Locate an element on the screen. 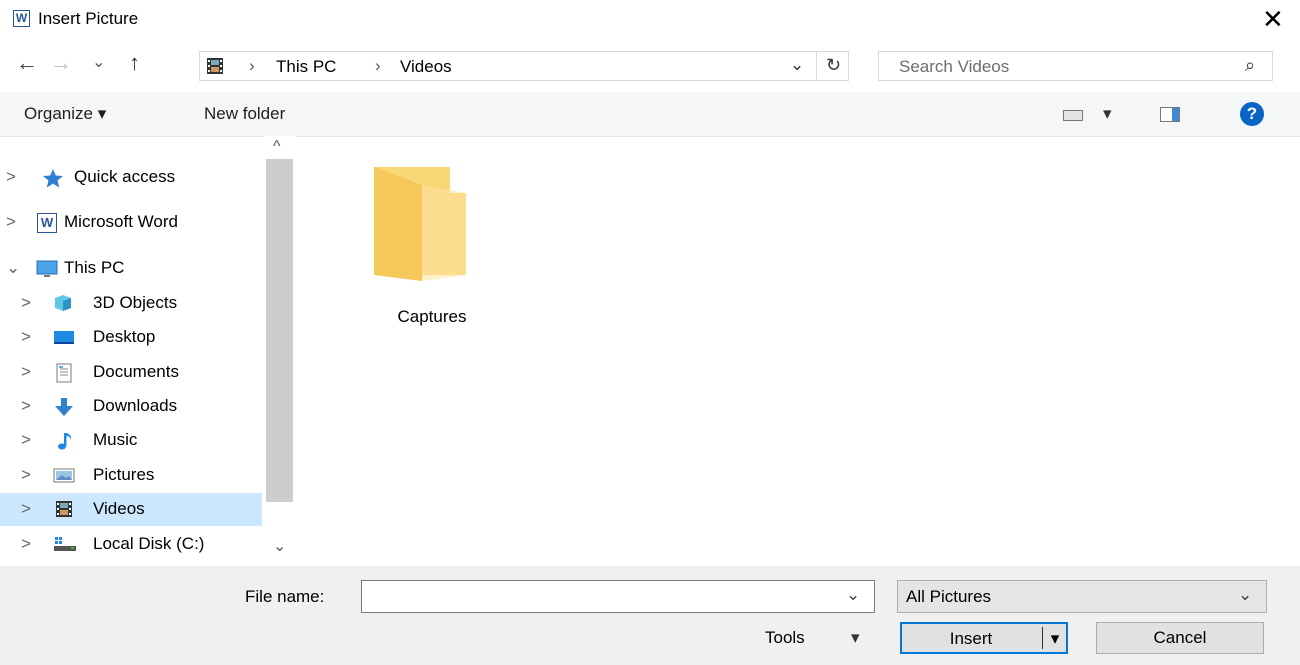  downloads-icon is located at coordinates (63, 406).